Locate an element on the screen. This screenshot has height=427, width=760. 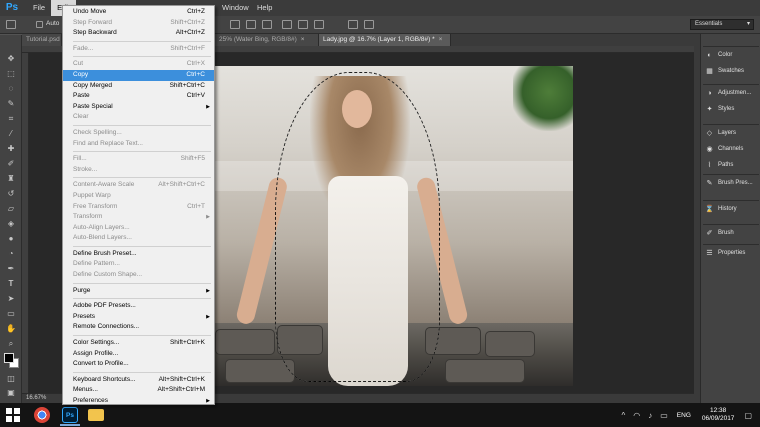
menu-item-copy: Copy Ctrl+C is located at coordinates (138, 75).